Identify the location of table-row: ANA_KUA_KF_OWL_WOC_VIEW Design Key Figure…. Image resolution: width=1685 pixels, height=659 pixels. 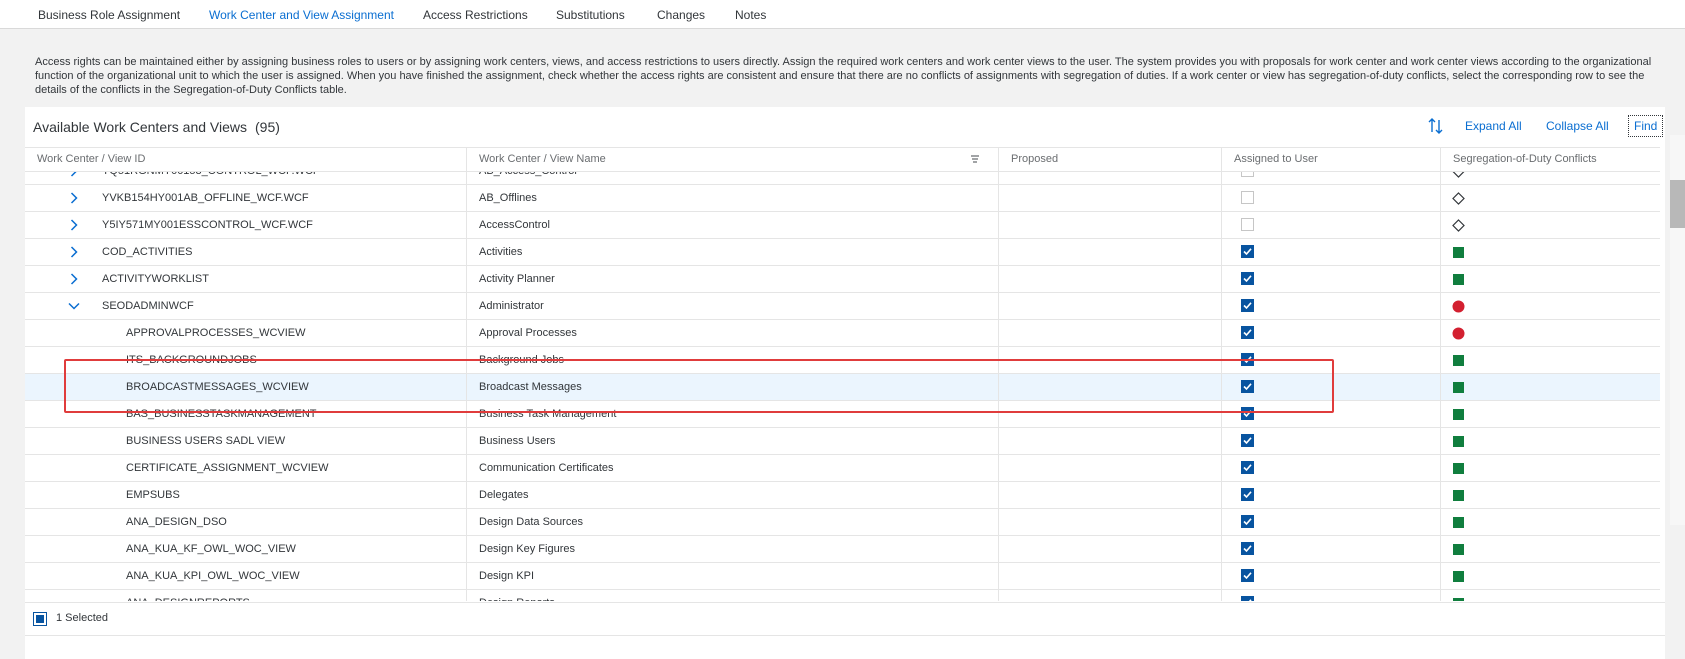
(842, 549).